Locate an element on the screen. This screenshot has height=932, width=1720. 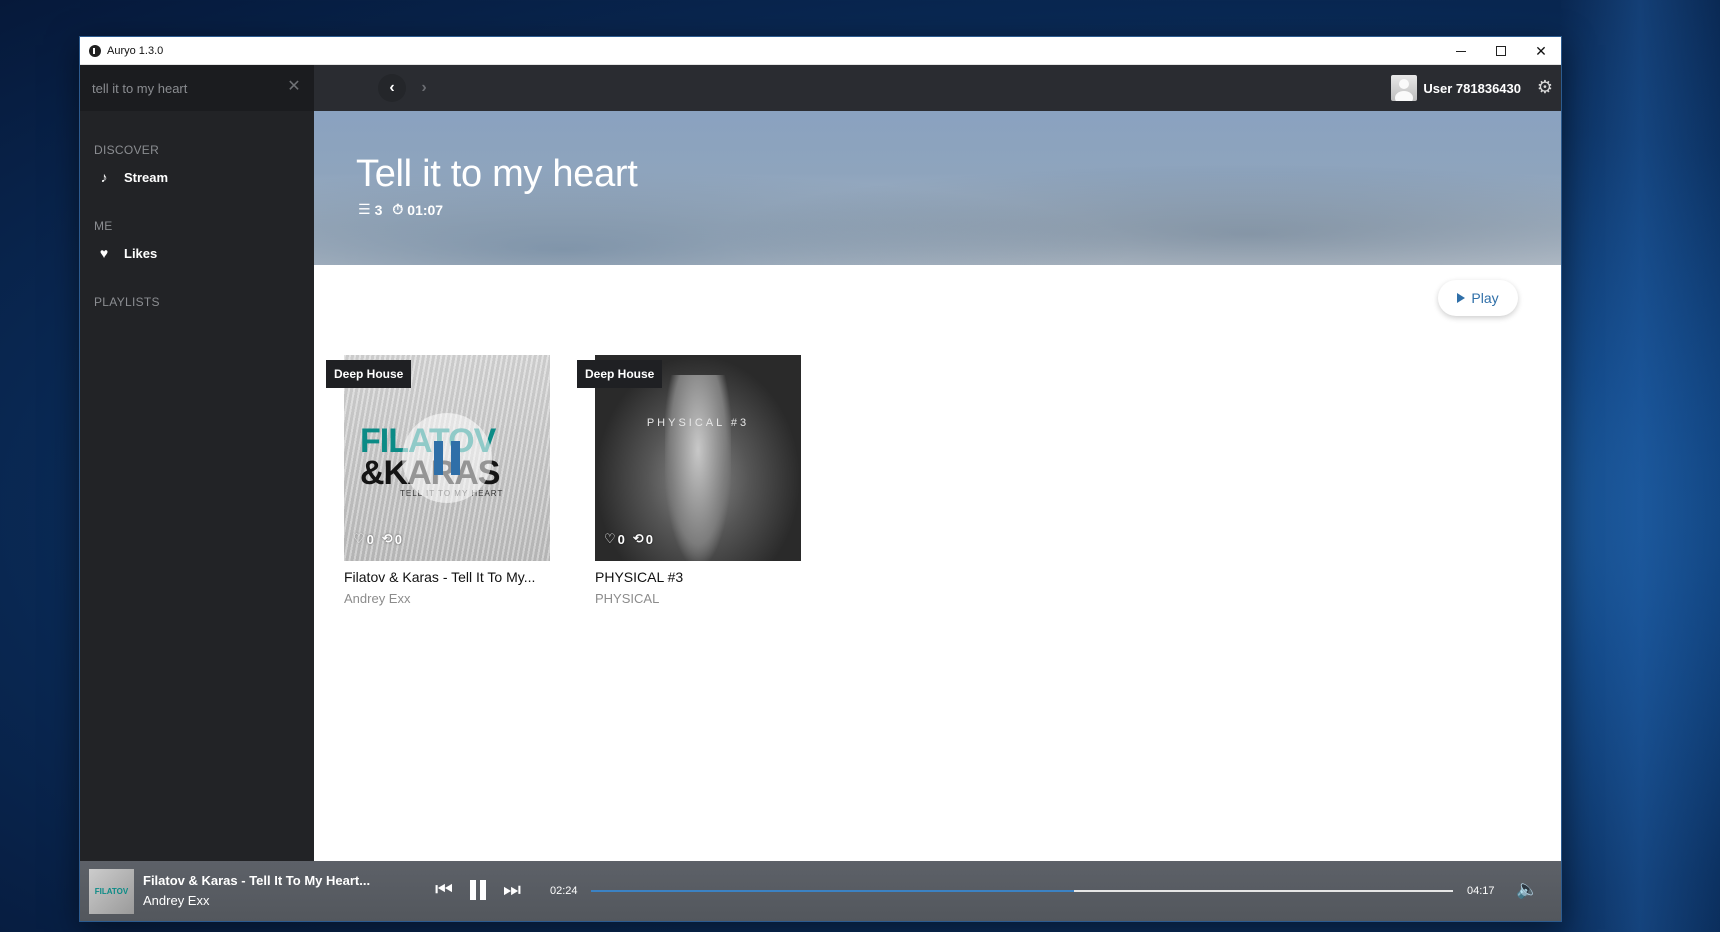
minimize-icon is located at coordinates (1461, 51).